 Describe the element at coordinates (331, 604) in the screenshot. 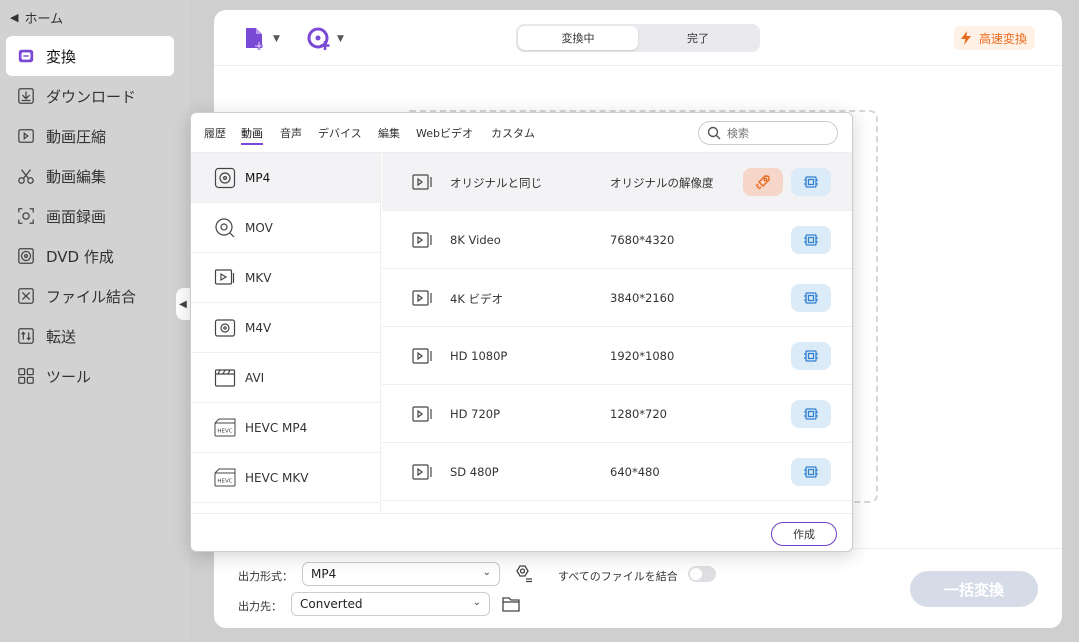

I see `output-dest-value: Converted` at that location.